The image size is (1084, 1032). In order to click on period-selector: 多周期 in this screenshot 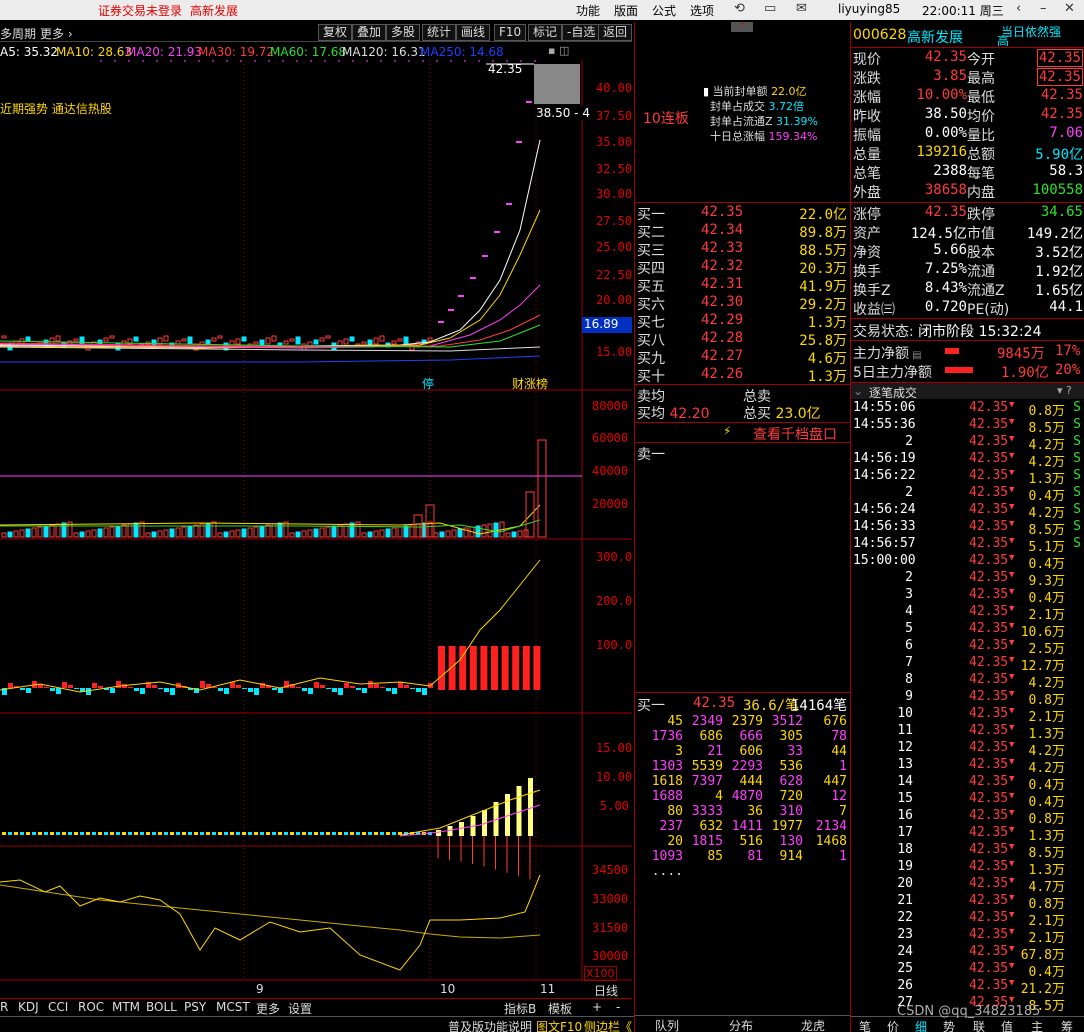, I will do `click(18, 33)`.